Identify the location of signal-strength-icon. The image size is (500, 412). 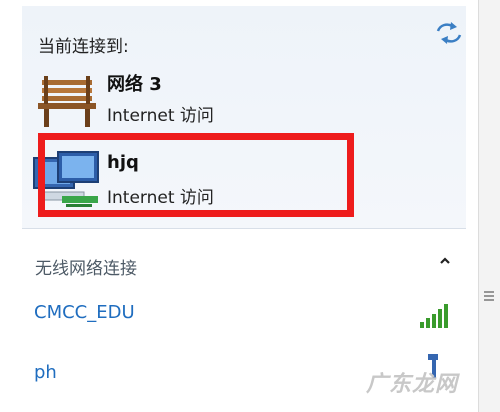
(434, 316).